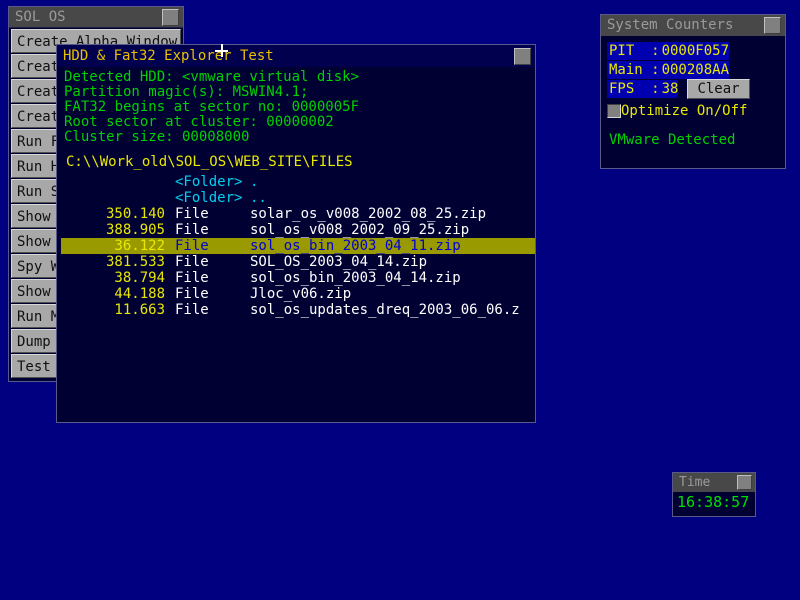 This screenshot has height=600, width=800. Describe the element at coordinates (670, 25) in the screenshot. I see `system-counters-title: System Counters` at that location.